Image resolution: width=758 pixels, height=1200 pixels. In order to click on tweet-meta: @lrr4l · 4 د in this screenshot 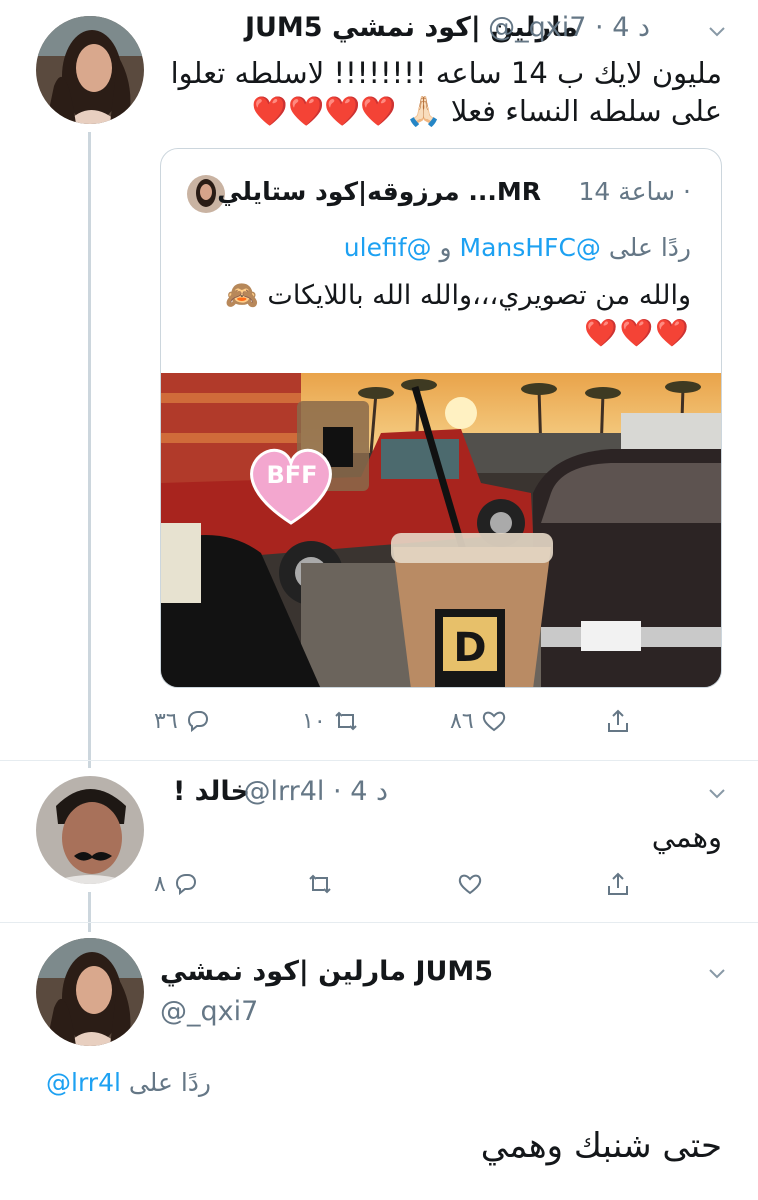, I will do `click(316, 791)`.